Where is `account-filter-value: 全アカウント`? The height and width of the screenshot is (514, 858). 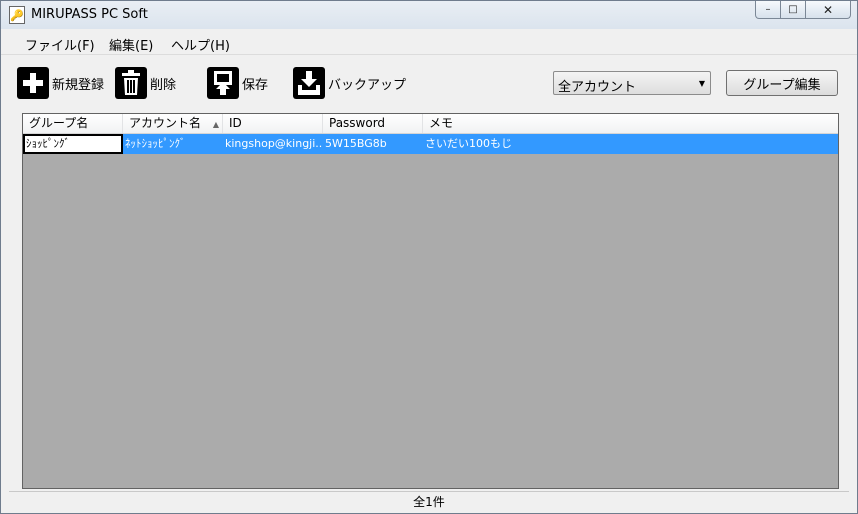 account-filter-value: 全アカウント is located at coordinates (597, 87).